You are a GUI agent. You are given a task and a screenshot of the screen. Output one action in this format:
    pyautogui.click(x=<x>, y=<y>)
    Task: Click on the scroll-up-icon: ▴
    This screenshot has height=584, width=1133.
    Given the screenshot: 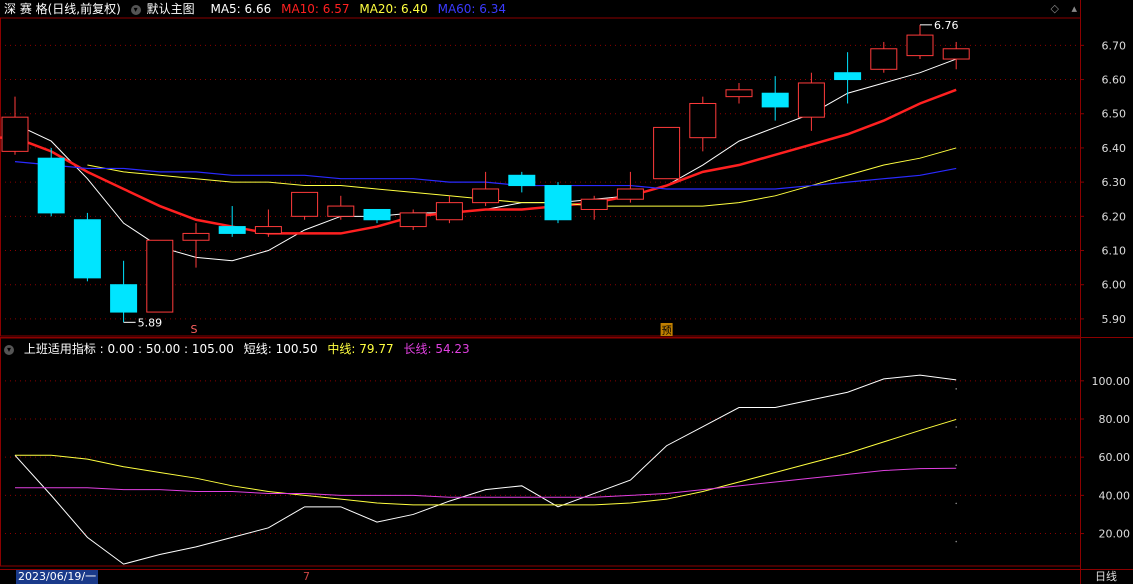 What is the action you would take?
    pyautogui.click(x=1074, y=8)
    